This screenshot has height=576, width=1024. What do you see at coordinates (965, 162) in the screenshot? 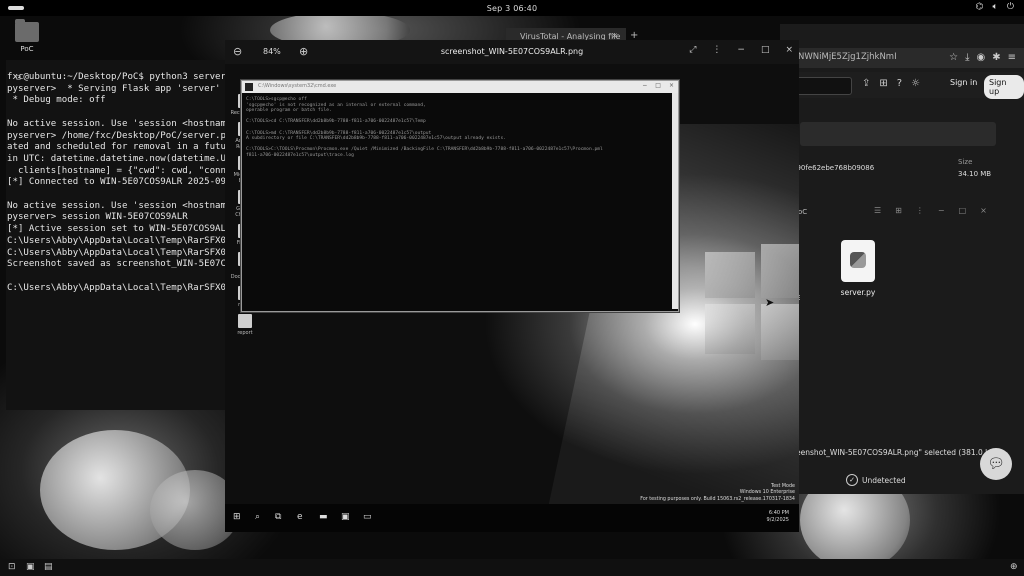
I see `size-label: Size` at bounding box center [965, 162].